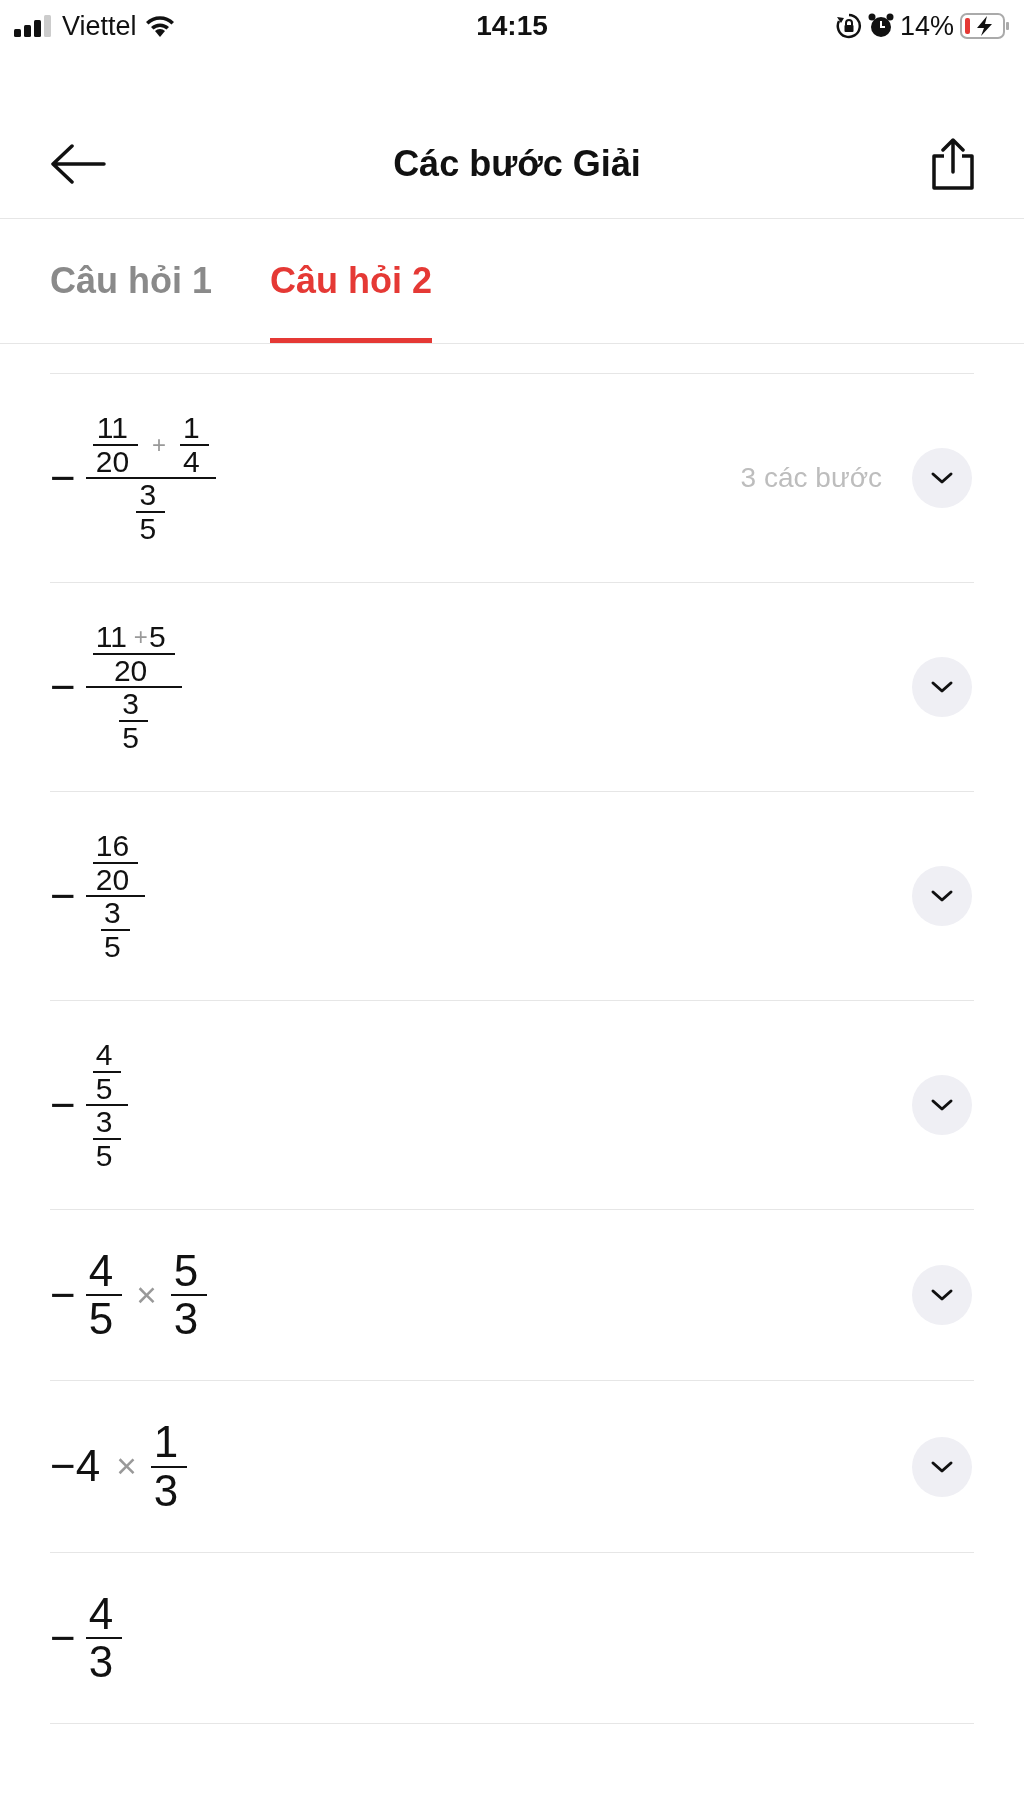 This screenshot has width=1024, height=1820. I want to click on math-expression: − 11 +5 20 3 5, so click(118, 687).